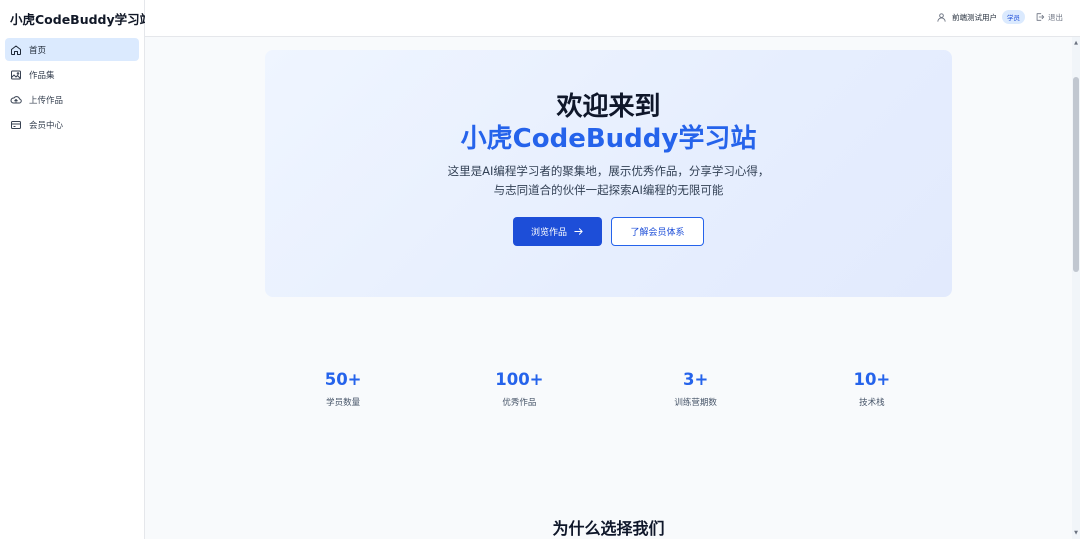  Describe the element at coordinates (608, 139) in the screenshot. I see `hero-title-line2: 小虎CodeBuddy学习站` at that location.